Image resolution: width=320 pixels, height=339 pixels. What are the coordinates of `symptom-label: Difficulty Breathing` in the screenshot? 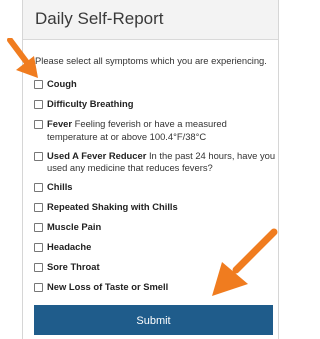 It's located at (90, 103).